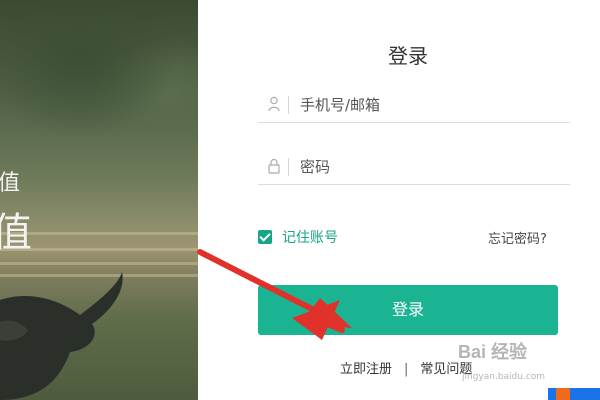  I want to click on hero-text-small: 值, so click(10, 183).